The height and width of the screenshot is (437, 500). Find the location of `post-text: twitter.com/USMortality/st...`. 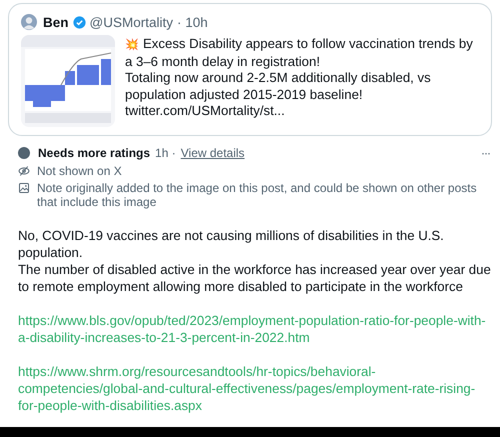

post-text: twitter.com/USMortality/st... is located at coordinates (205, 111).